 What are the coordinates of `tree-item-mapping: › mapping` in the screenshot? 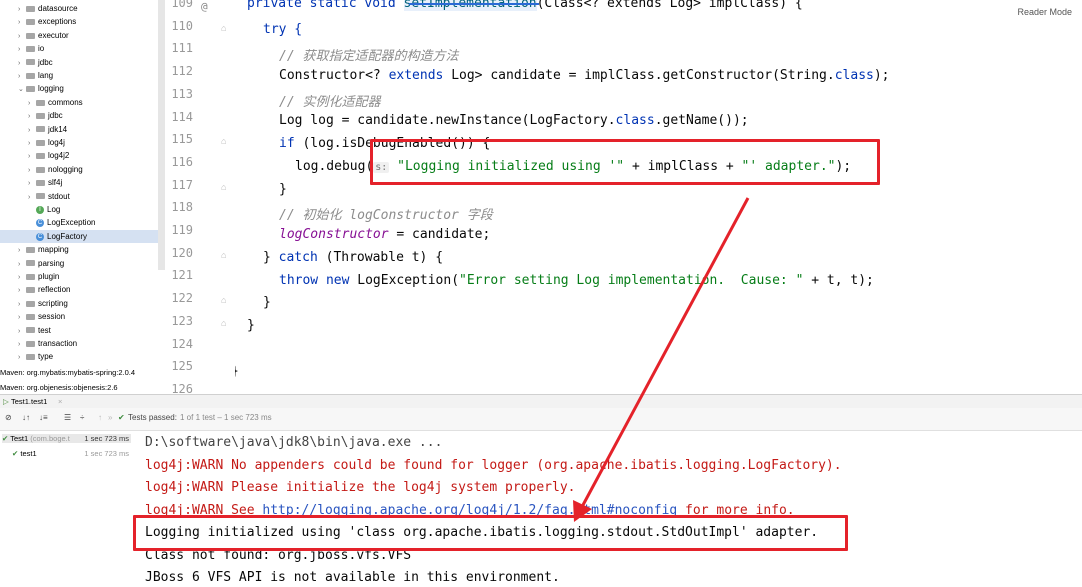 It's located at (79, 249).